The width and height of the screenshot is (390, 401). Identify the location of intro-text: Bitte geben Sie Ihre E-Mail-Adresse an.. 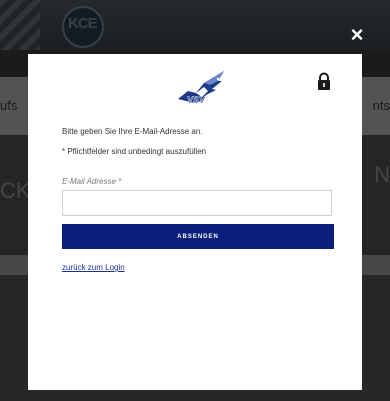
(132, 131).